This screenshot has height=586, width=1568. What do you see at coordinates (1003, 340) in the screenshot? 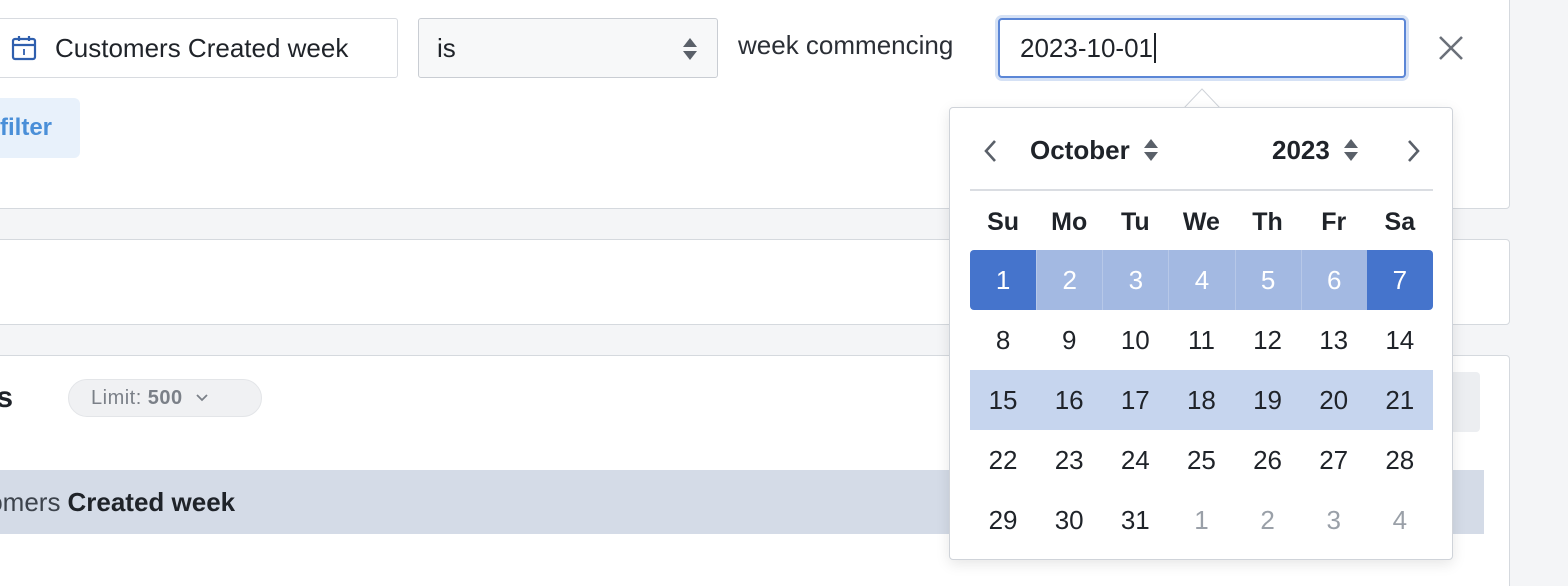
I see `calendar-day: 8` at bounding box center [1003, 340].